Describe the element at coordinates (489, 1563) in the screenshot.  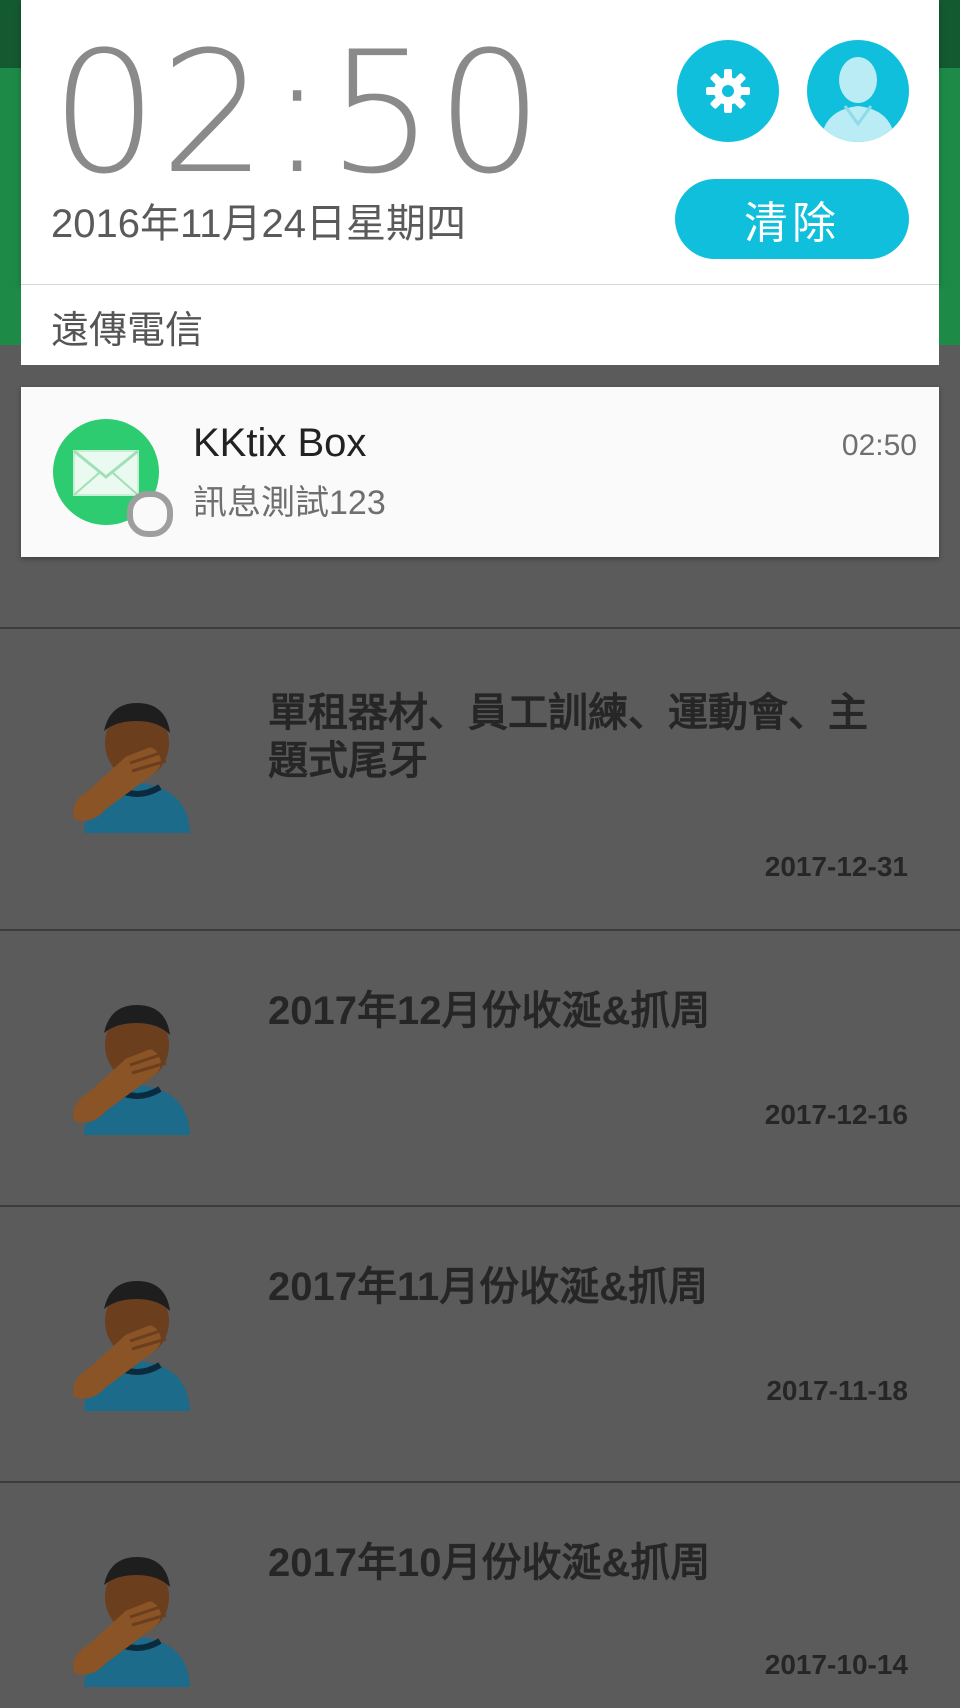
I see `event-title: 2017年10月份收涎&抓周` at that location.